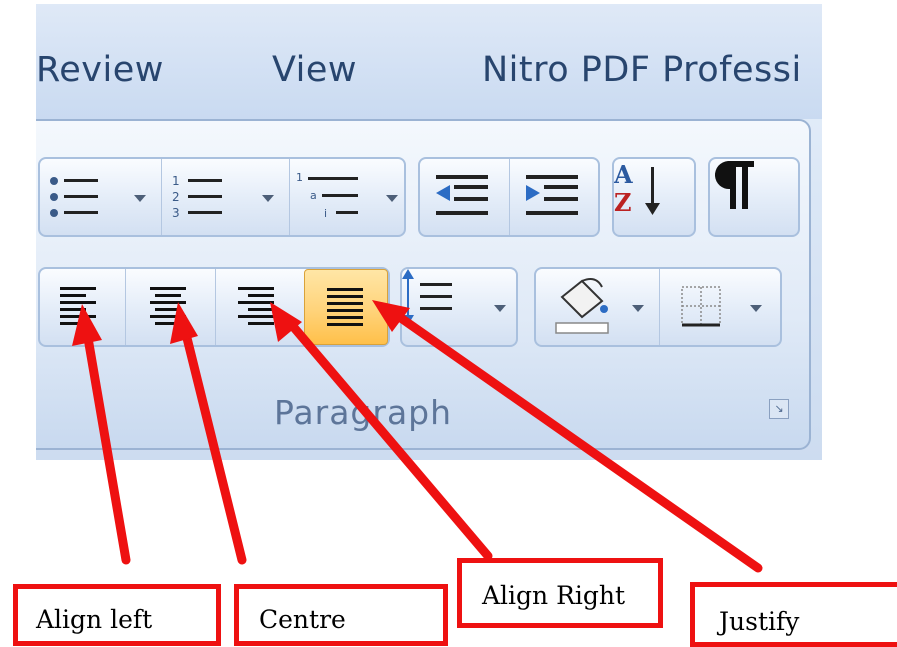 This screenshot has width=897, height=647. What do you see at coordinates (107, 449) in the screenshot?
I see `arrow-align-left` at bounding box center [107, 449].